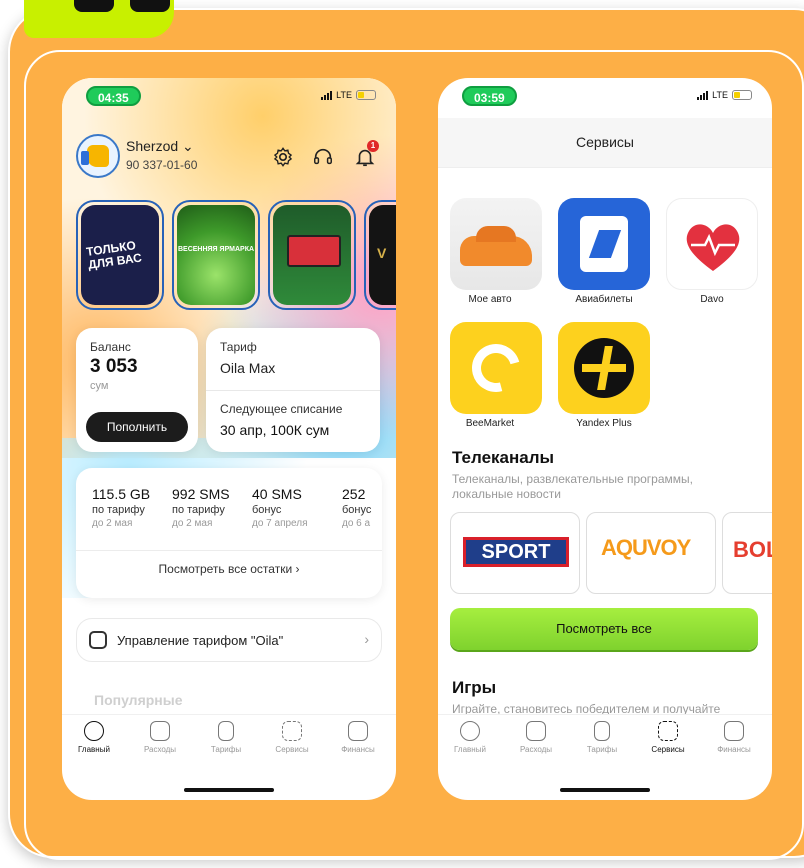 The image size is (804, 868). I want to click on tab-label: Главный, so click(470, 749).